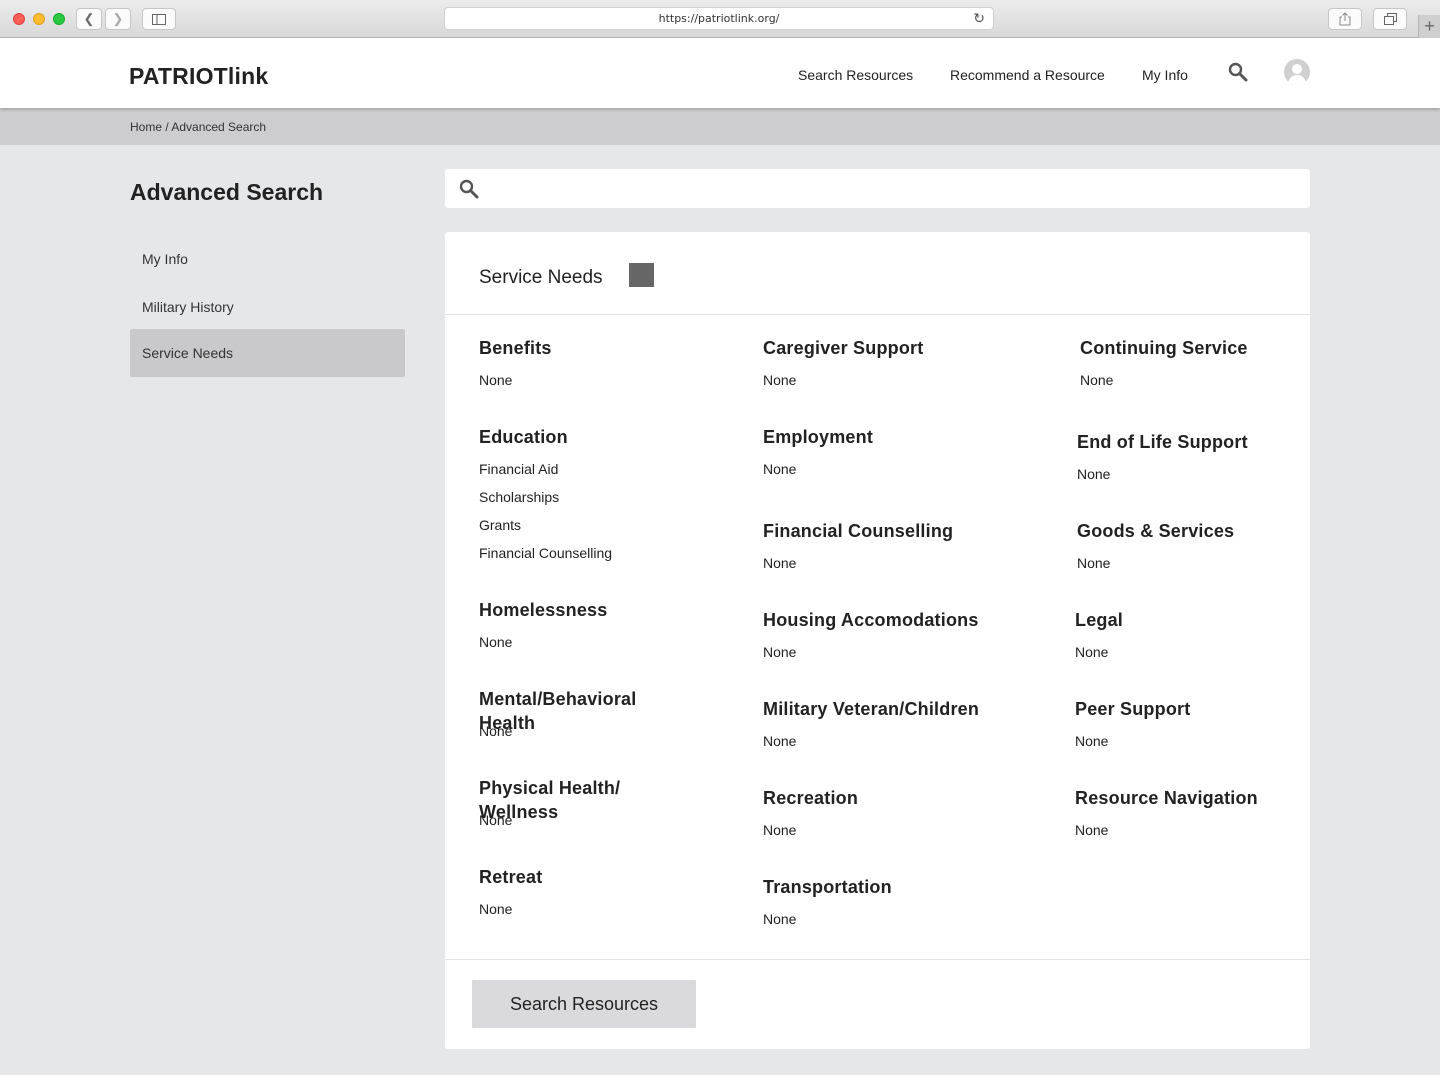 This screenshot has height=1075, width=1440. What do you see at coordinates (1202, 545) in the screenshot?
I see `category-goods-services: Goods & Services None` at bounding box center [1202, 545].